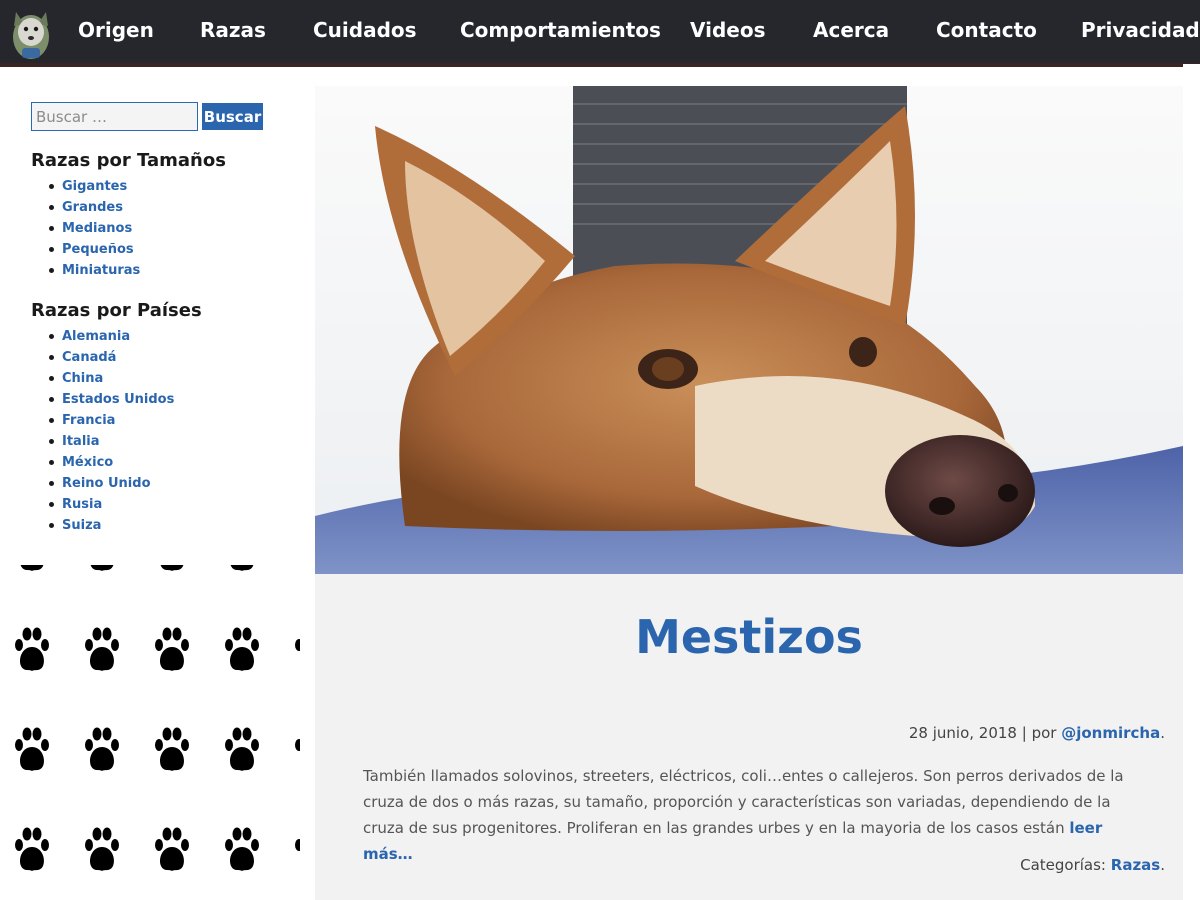 The width and height of the screenshot is (1200, 900). I want to click on article-date: 28 junio, 2018, so click(962, 733).